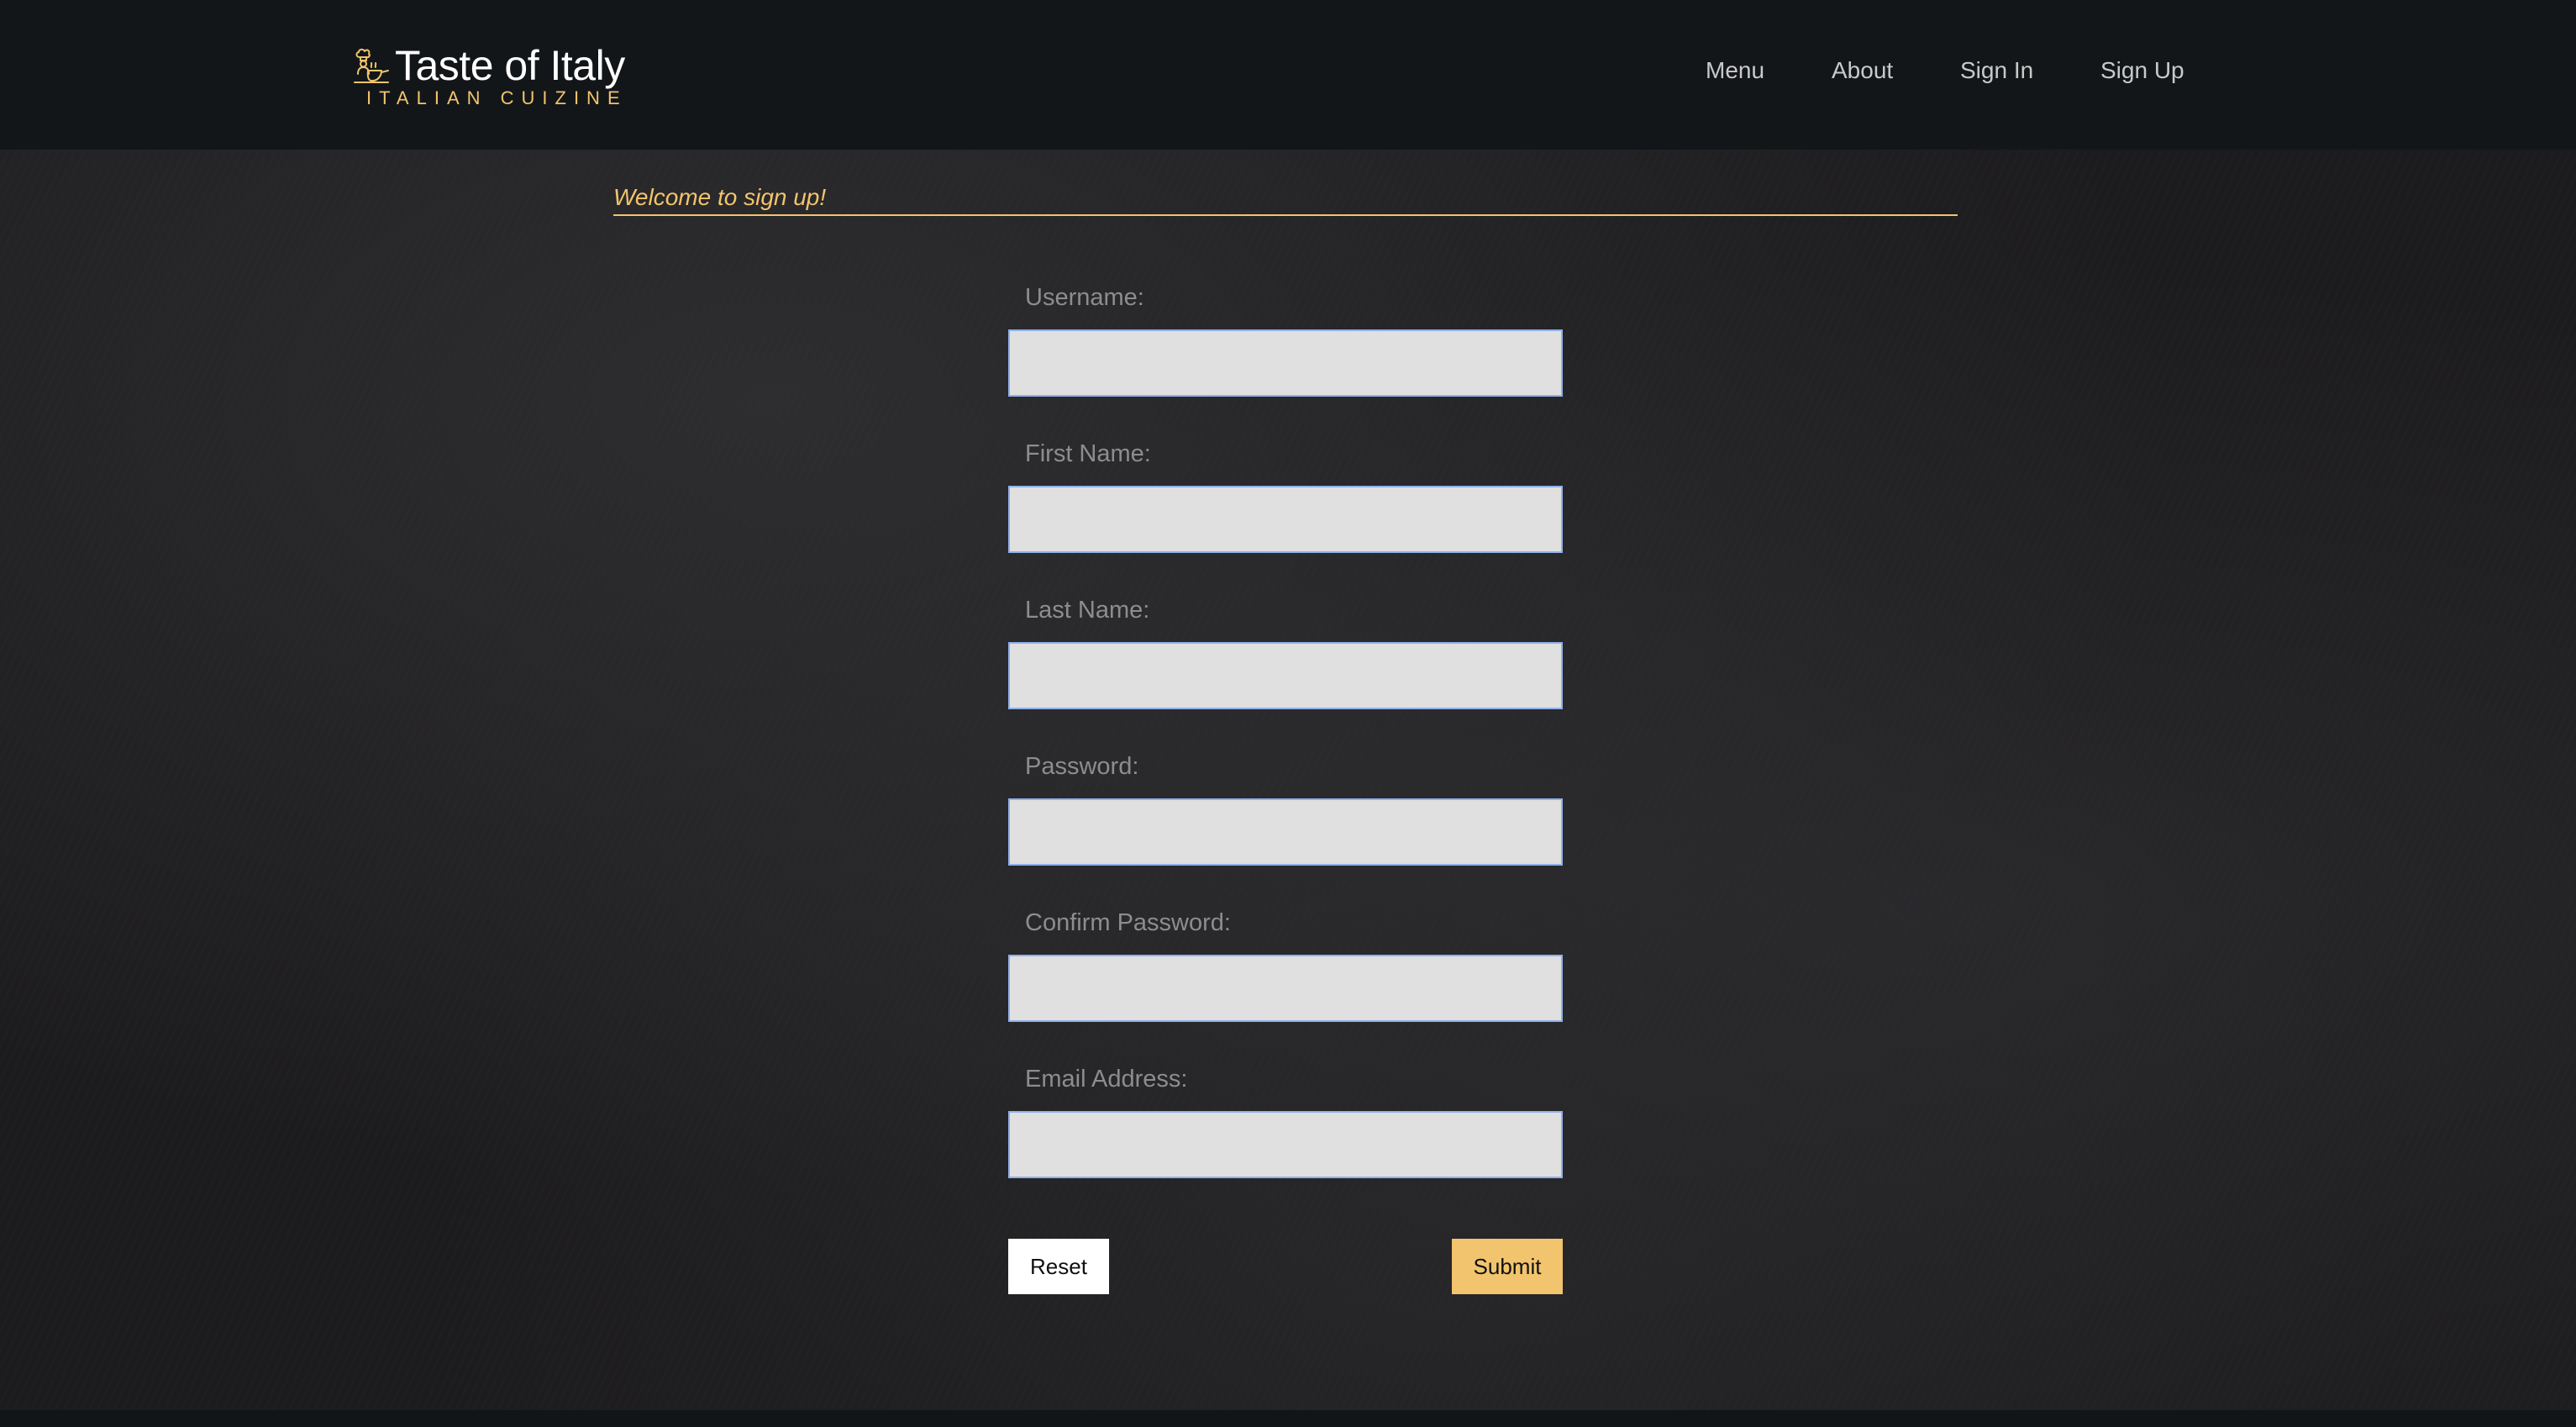  I want to click on nav-link-sign-up: Sign Up, so click(2142, 70).